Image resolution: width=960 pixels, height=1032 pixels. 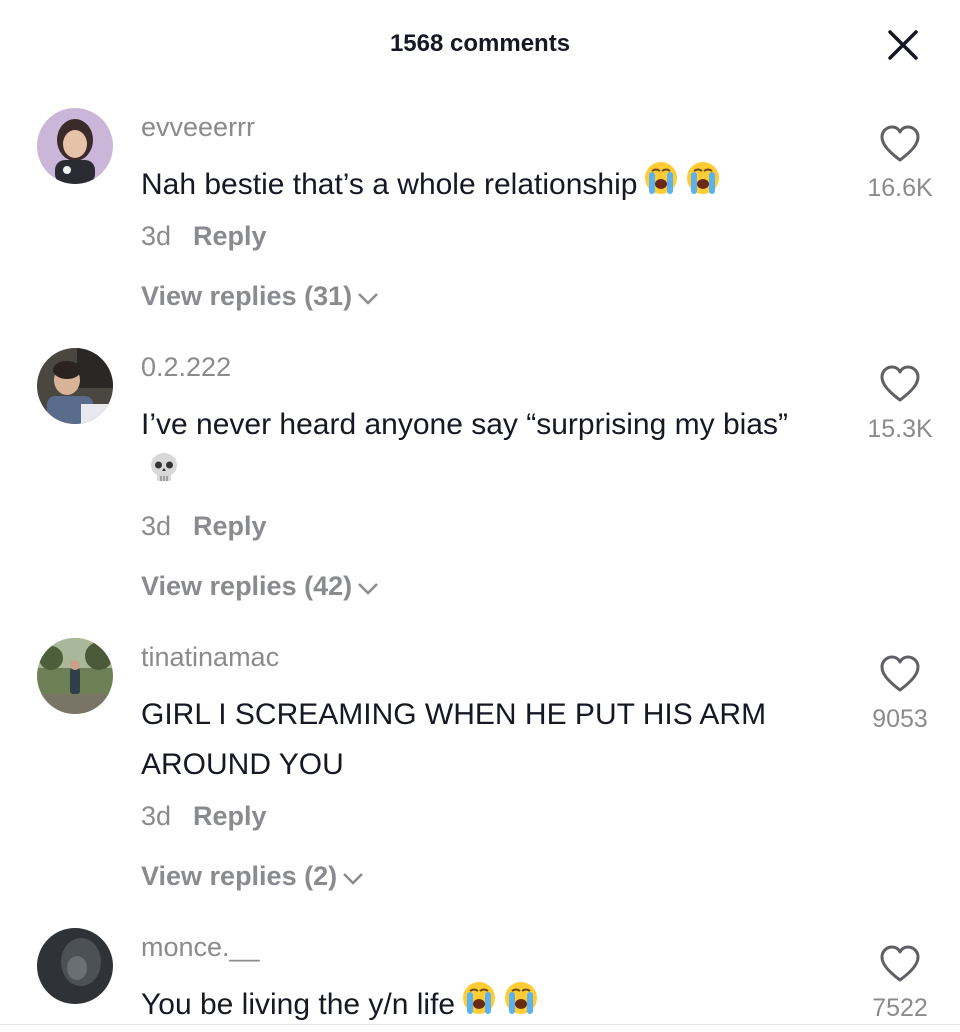 I want to click on skull-icon, so click(x=164, y=476).